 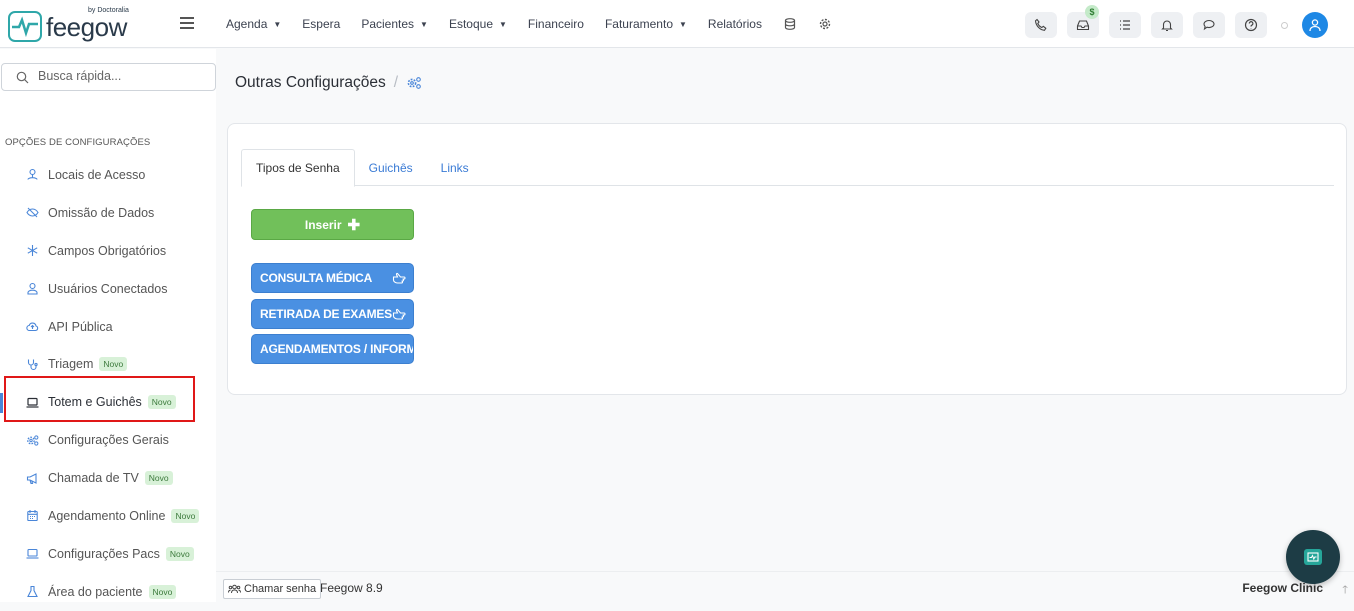 What do you see at coordinates (32, 364) in the screenshot?
I see `stethoscope-icon` at bounding box center [32, 364].